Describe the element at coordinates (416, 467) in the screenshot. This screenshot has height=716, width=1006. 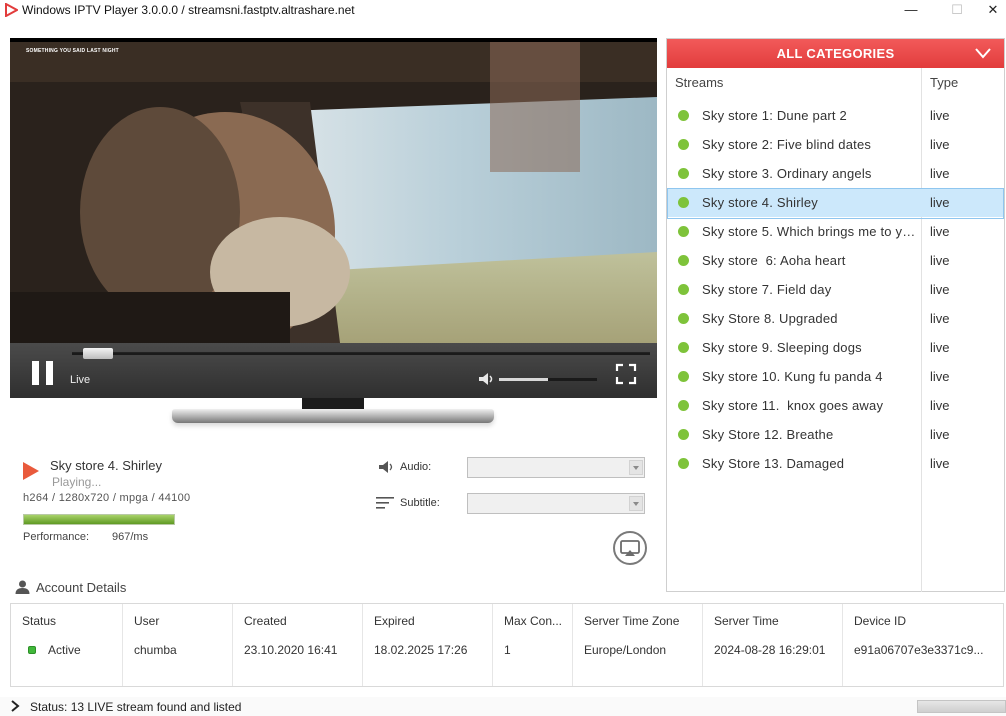
I see `audio-label: Audio:` at that location.